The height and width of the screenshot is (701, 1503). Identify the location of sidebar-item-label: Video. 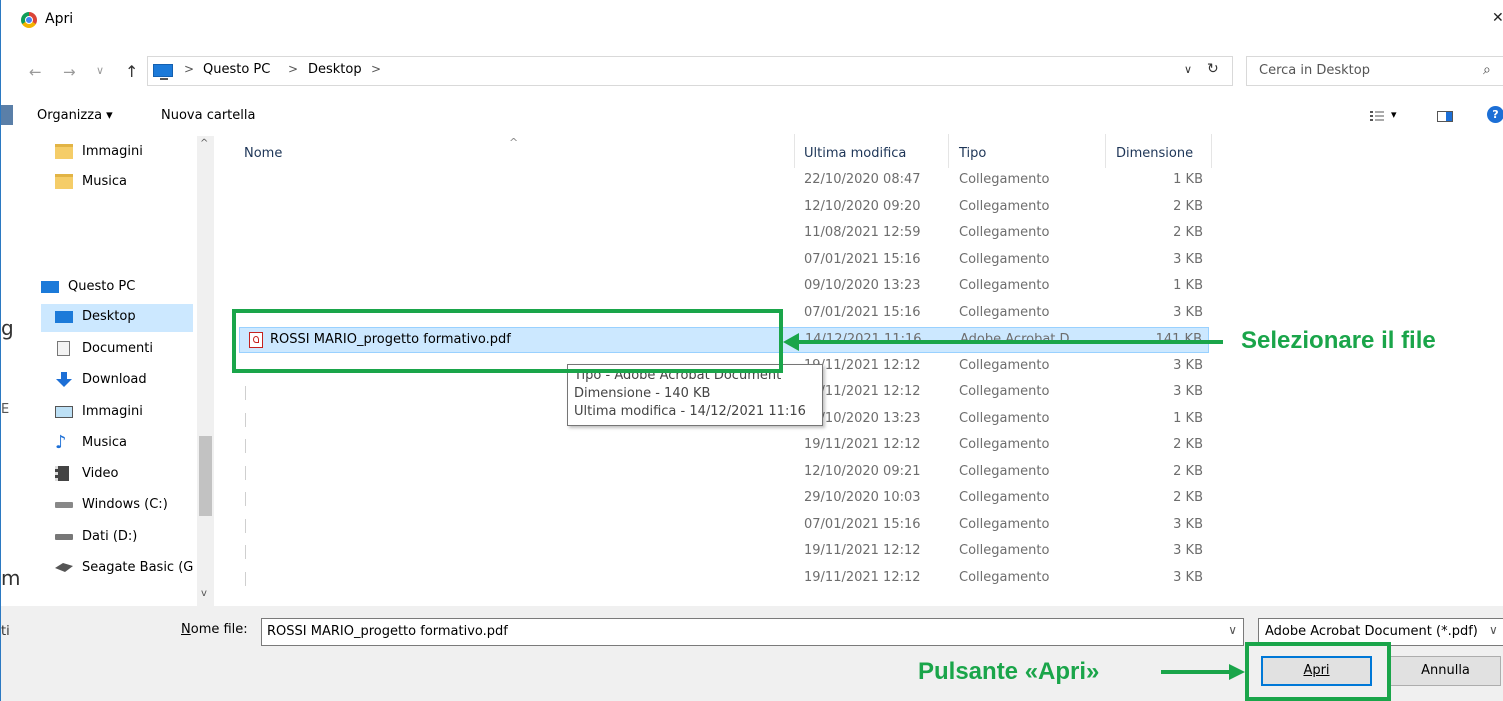
(100, 473).